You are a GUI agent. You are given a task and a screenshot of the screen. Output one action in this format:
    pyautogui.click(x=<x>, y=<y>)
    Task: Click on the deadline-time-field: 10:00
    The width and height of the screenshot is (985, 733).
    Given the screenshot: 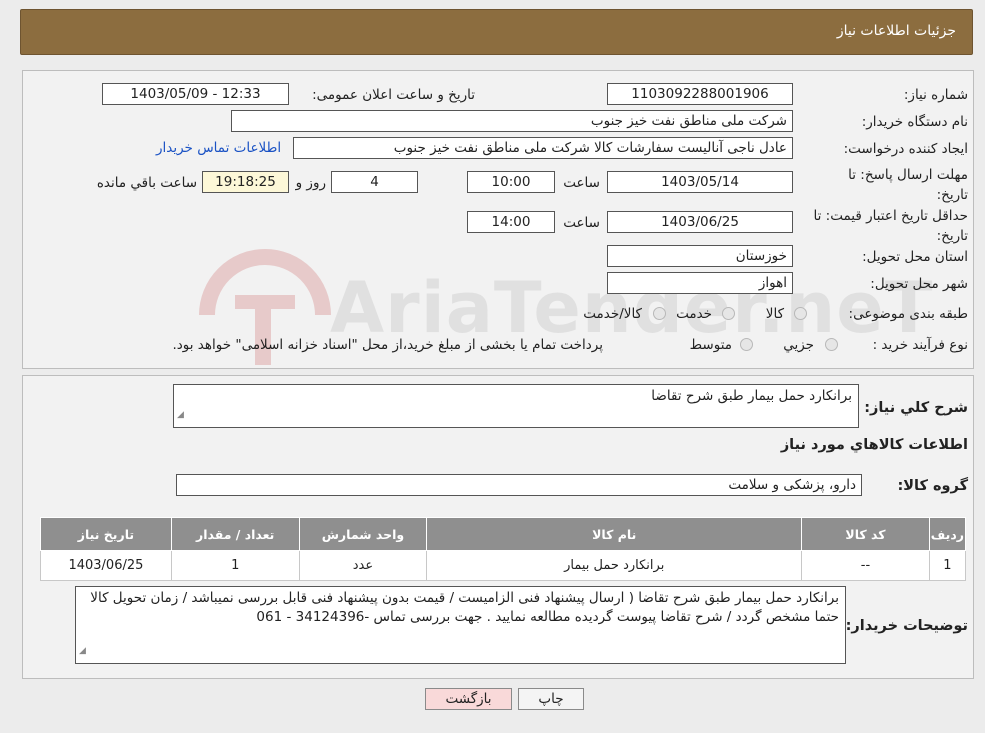 What is the action you would take?
    pyautogui.click(x=511, y=182)
    